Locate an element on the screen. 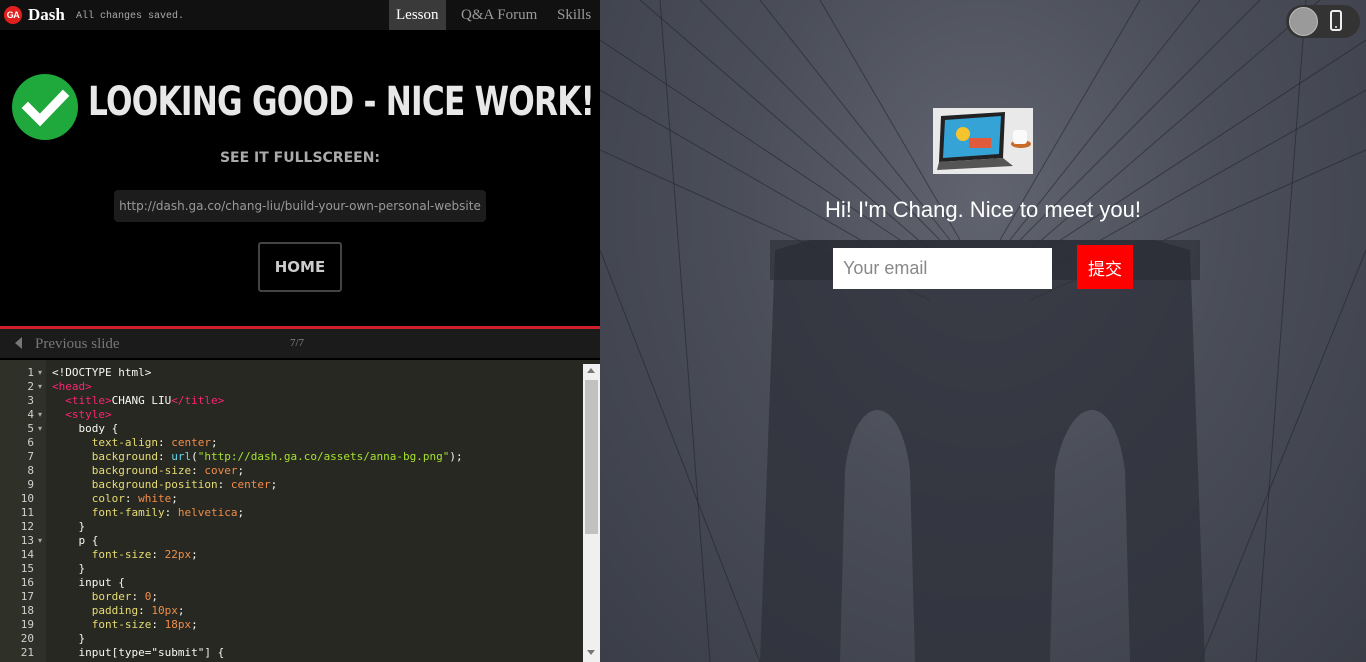 Image resolution: width=1366 pixels, height=662 pixels. code-line: input[type="submit"] { is located at coordinates (138, 652).